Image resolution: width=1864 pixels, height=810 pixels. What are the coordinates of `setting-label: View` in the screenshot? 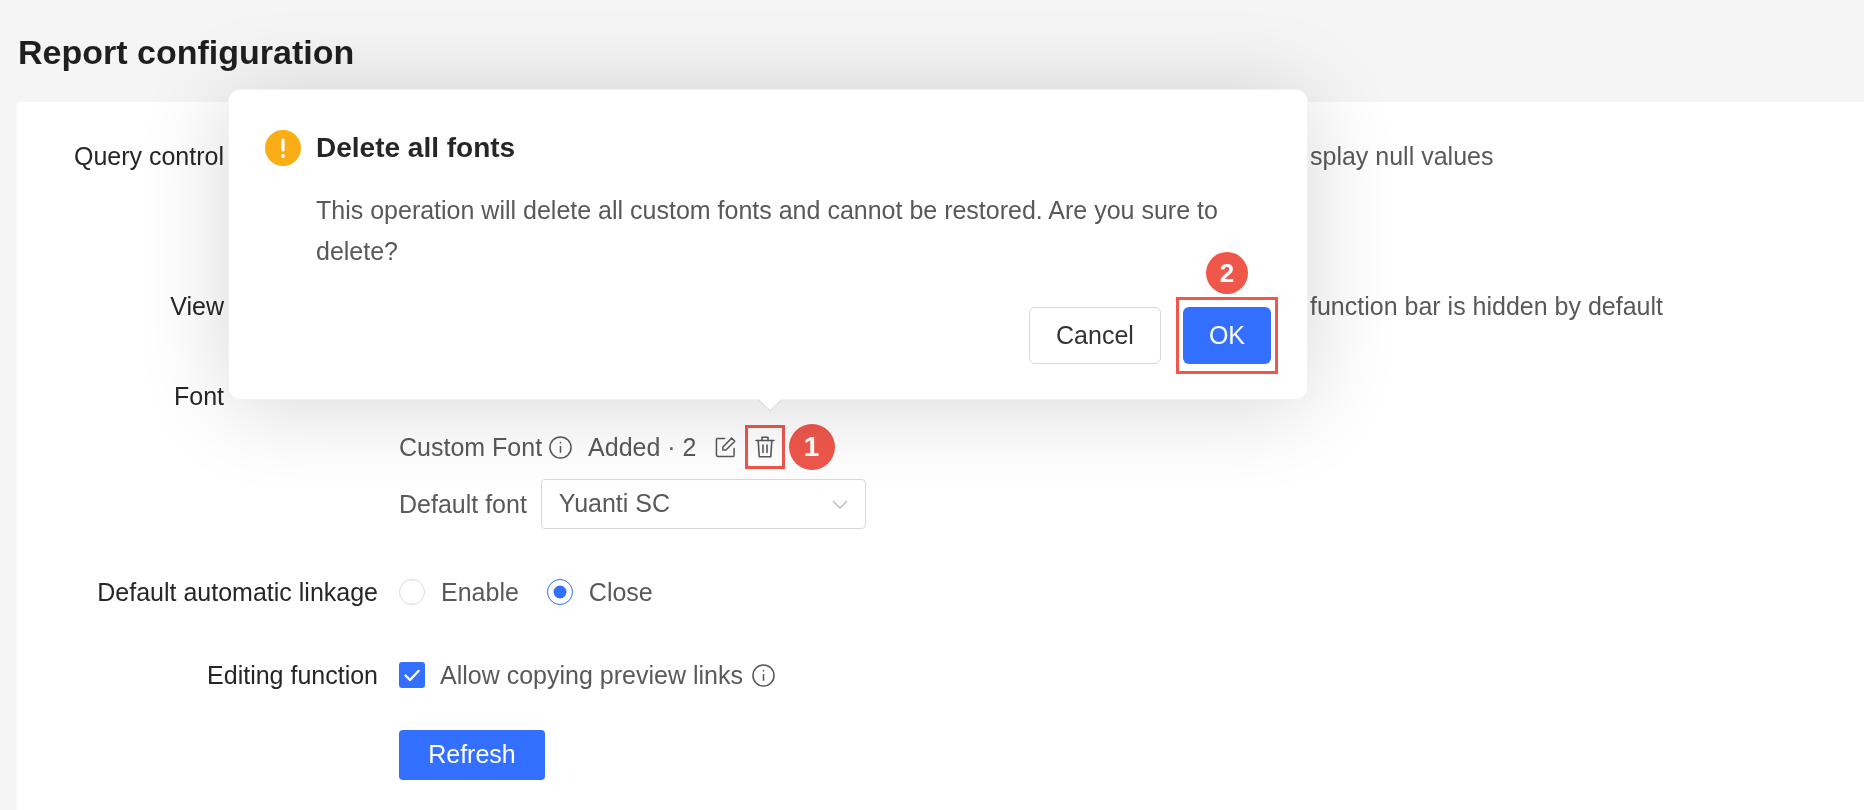 It's located at (197, 306).